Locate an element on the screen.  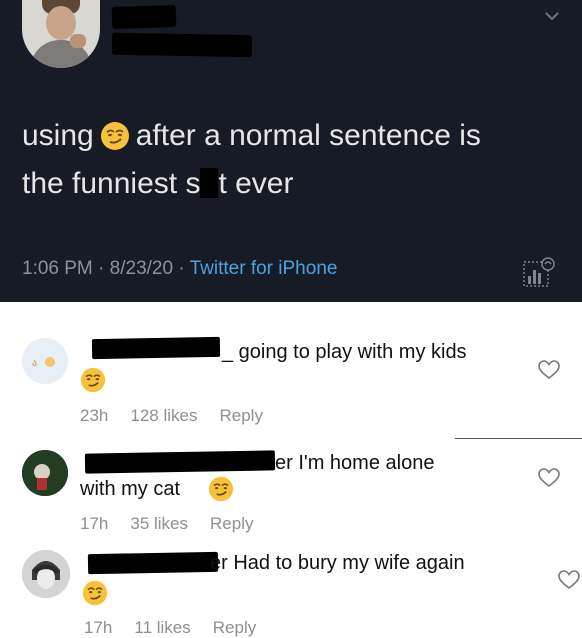
tweet-meta: 1:06 PM · 8/23/20 · Twitter for iPhone is located at coordinates (179, 269).